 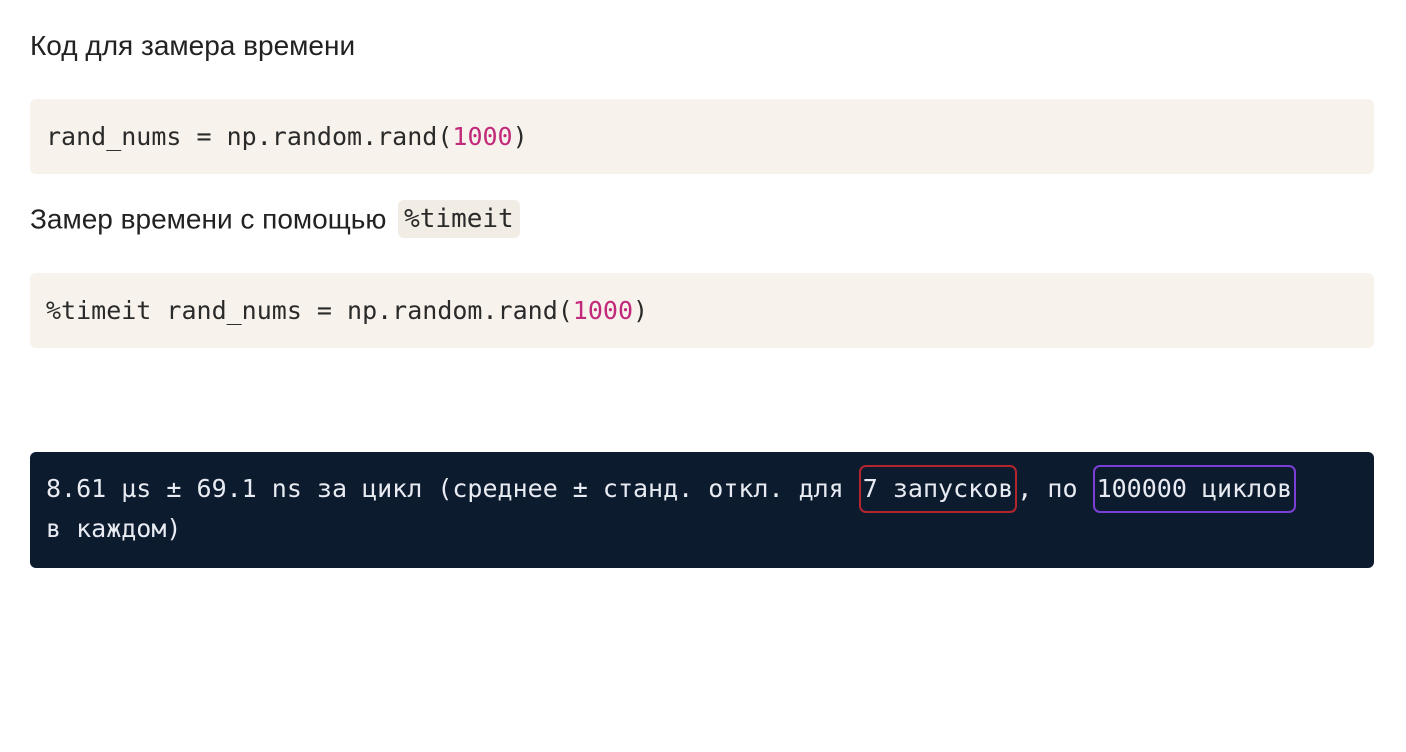 What do you see at coordinates (702, 310) in the screenshot?
I see `code-block-timeit: %timeit rand_nums = np.random.rand(1000)` at bounding box center [702, 310].